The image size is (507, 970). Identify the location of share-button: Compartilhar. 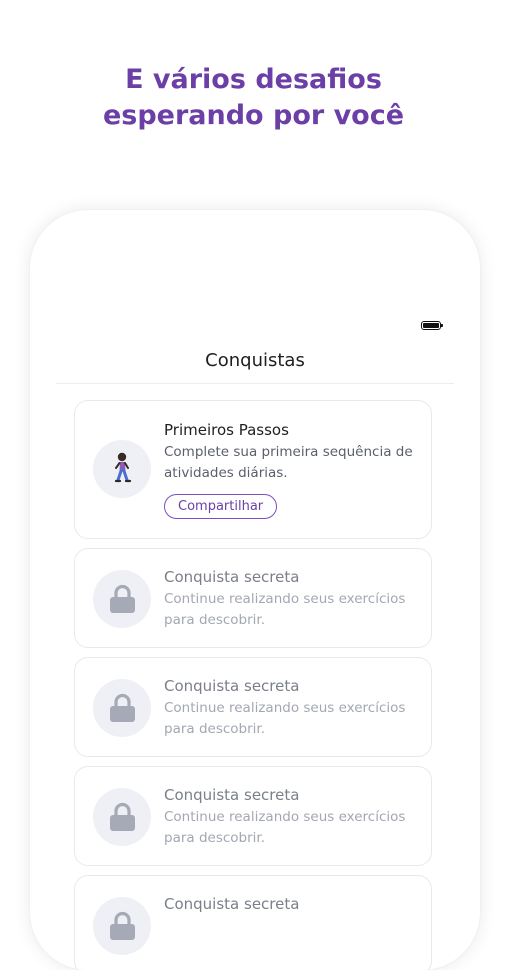
(221, 506).